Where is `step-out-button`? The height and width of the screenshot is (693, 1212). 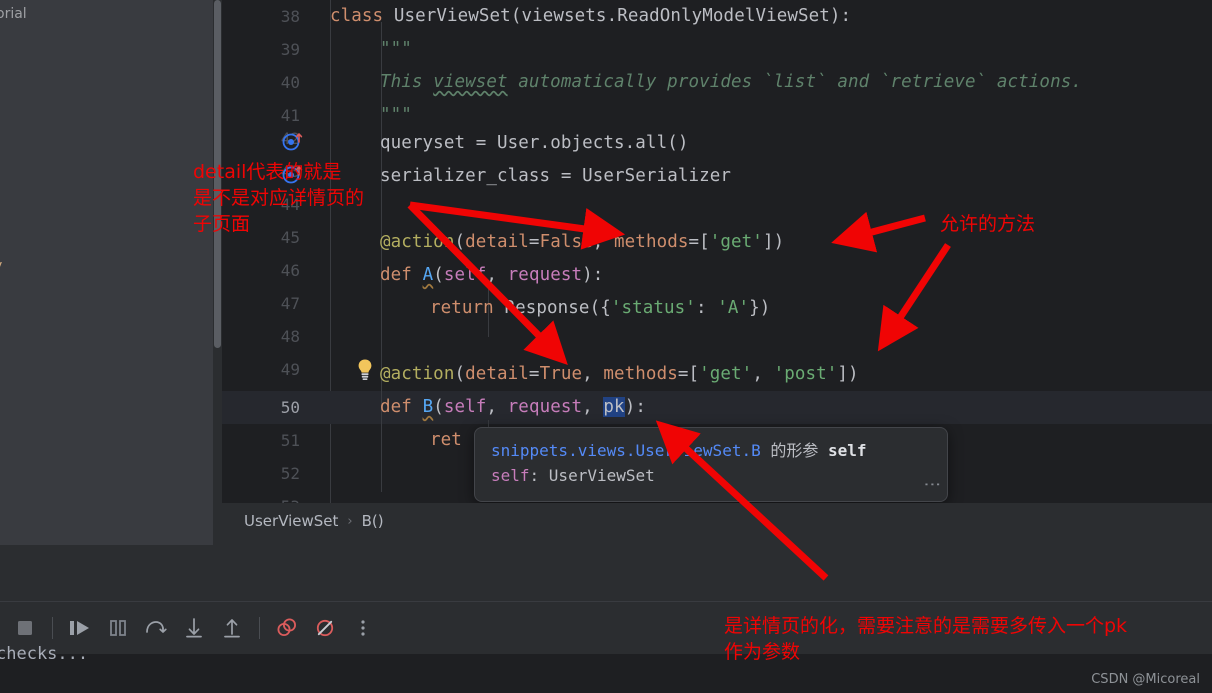 step-out-button is located at coordinates (232, 628).